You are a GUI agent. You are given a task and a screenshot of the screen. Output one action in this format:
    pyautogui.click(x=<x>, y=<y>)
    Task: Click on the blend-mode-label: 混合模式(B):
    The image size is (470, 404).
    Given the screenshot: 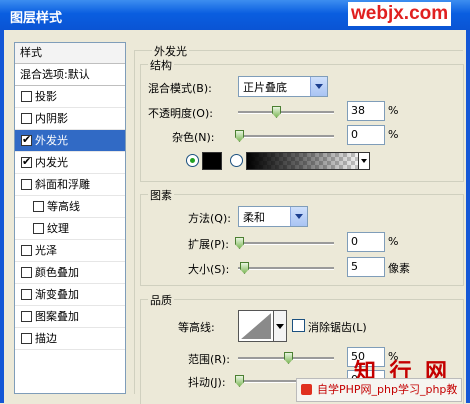 What is the action you would take?
    pyautogui.click(x=180, y=88)
    